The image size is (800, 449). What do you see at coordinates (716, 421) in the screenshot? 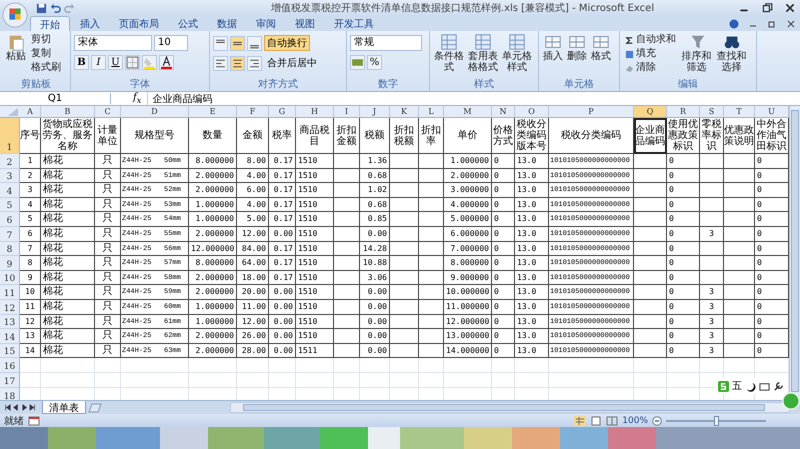
I see `zoom-slider-thumb` at bounding box center [716, 421].